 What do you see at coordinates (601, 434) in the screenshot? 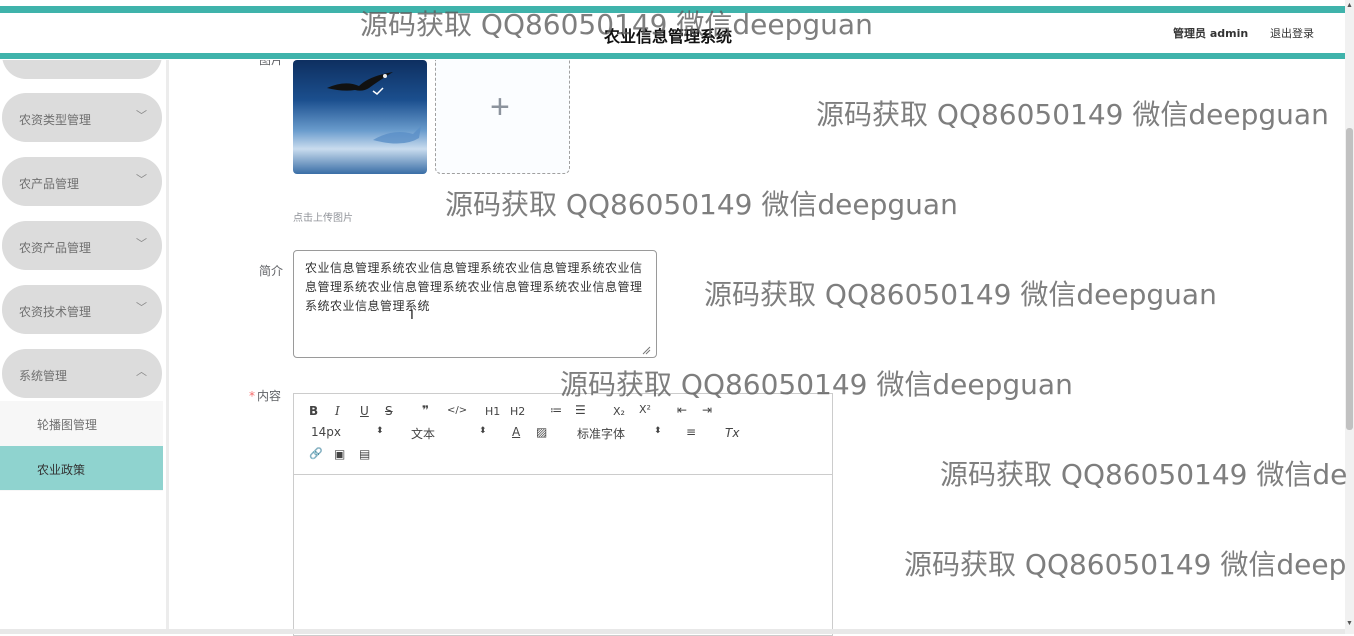
I see `font-family-value: 标准字体` at bounding box center [601, 434].